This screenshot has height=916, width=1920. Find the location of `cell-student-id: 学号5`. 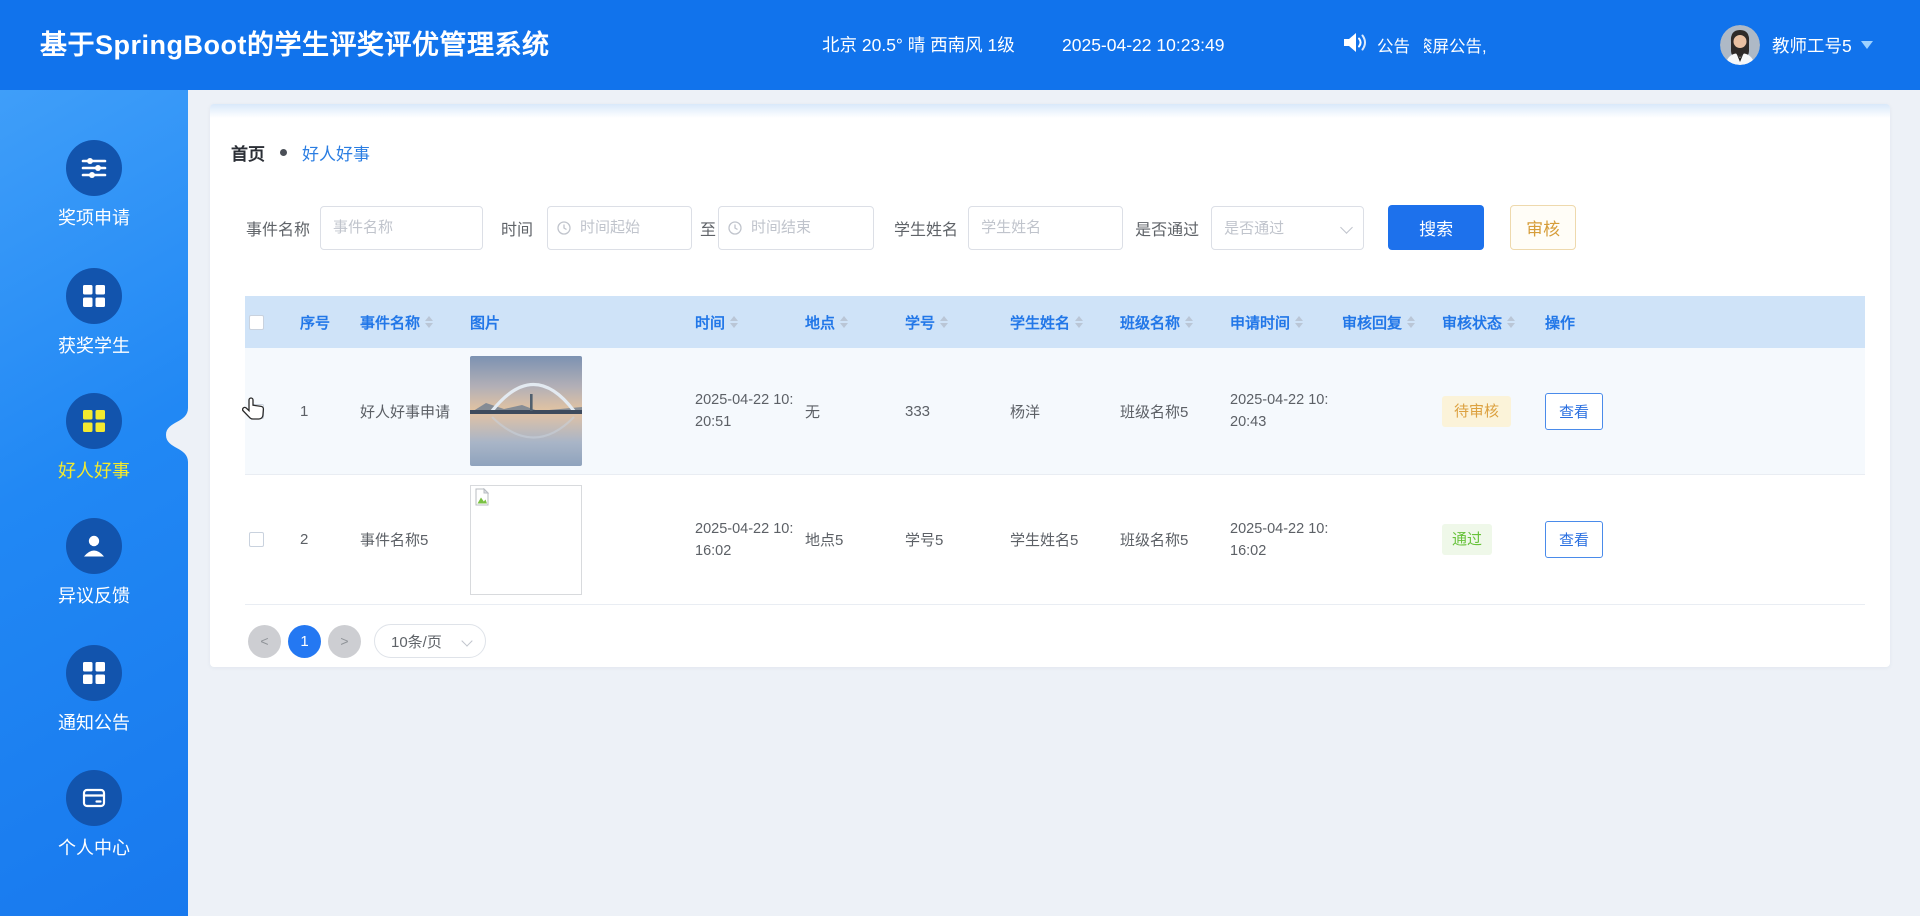

cell-student-id: 学号5 is located at coordinates (924, 540).